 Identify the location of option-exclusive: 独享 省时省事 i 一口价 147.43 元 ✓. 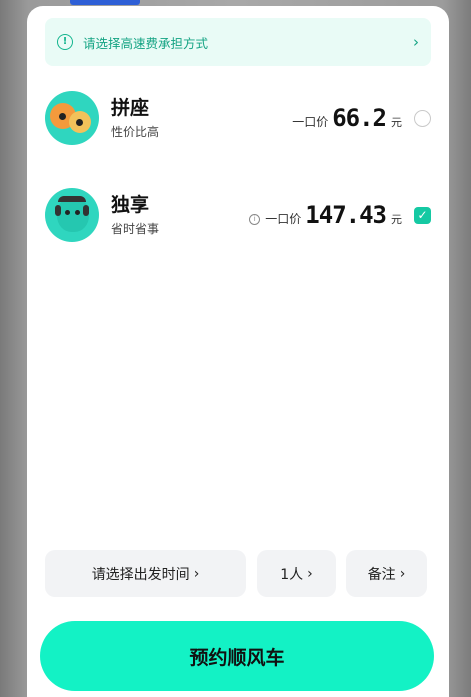
(238, 215).